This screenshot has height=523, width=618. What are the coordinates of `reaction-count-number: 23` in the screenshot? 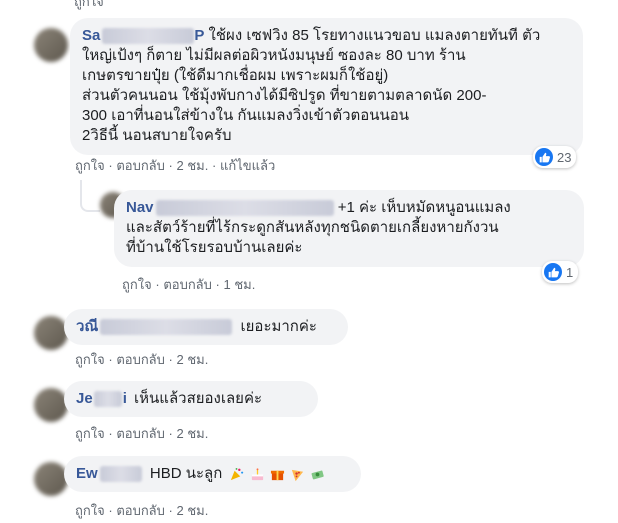 It's located at (564, 157).